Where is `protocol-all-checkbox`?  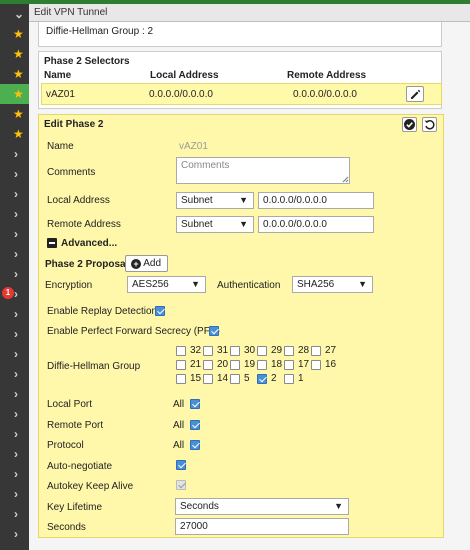 protocol-all-checkbox is located at coordinates (195, 445).